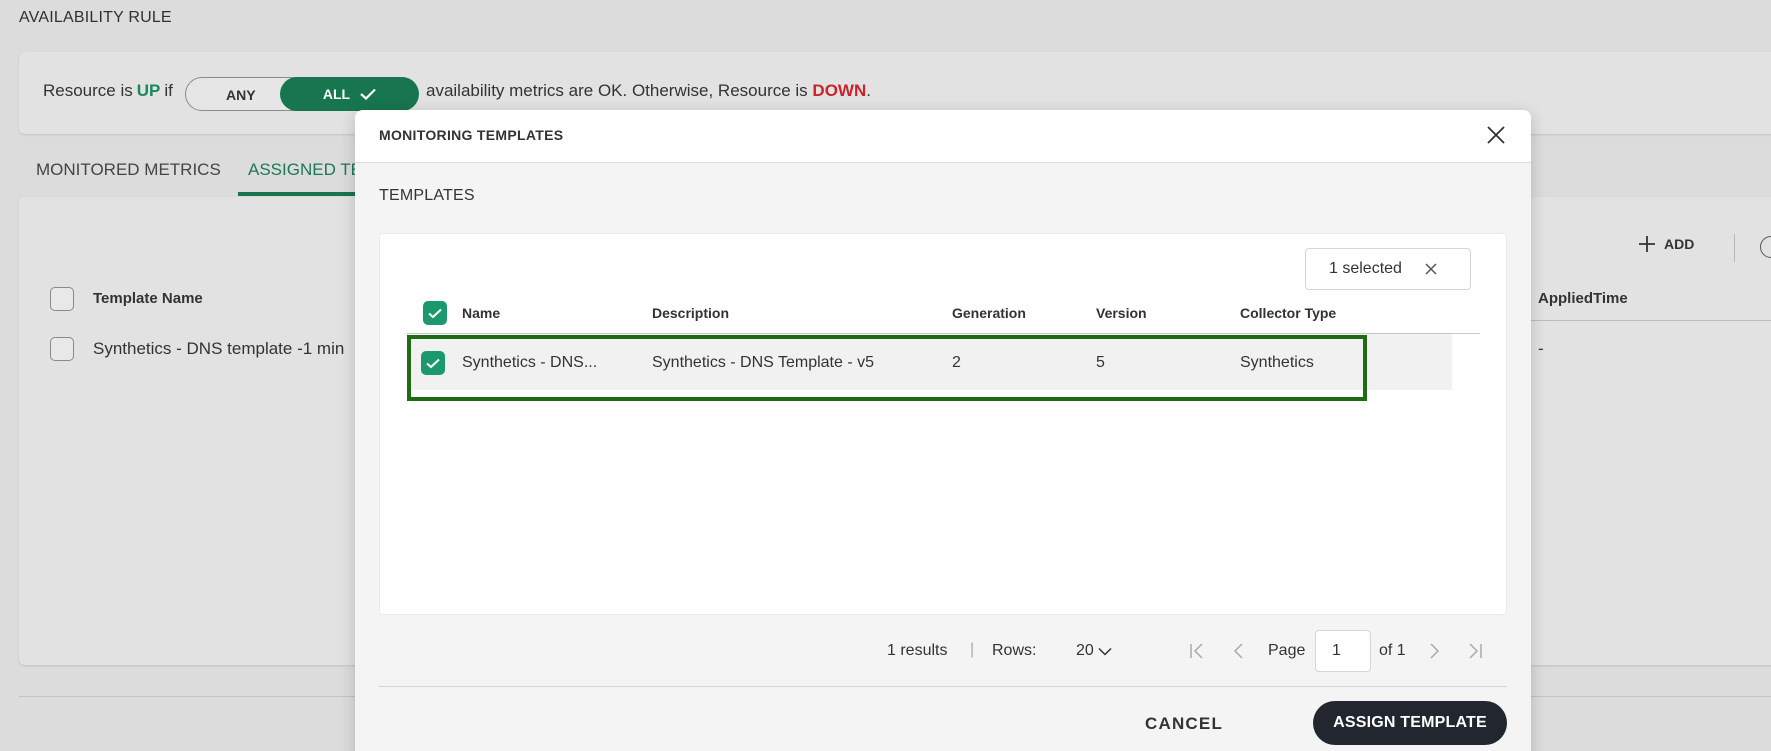  I want to click on modal-header: MONITORING TEMPLATES, so click(943, 136).